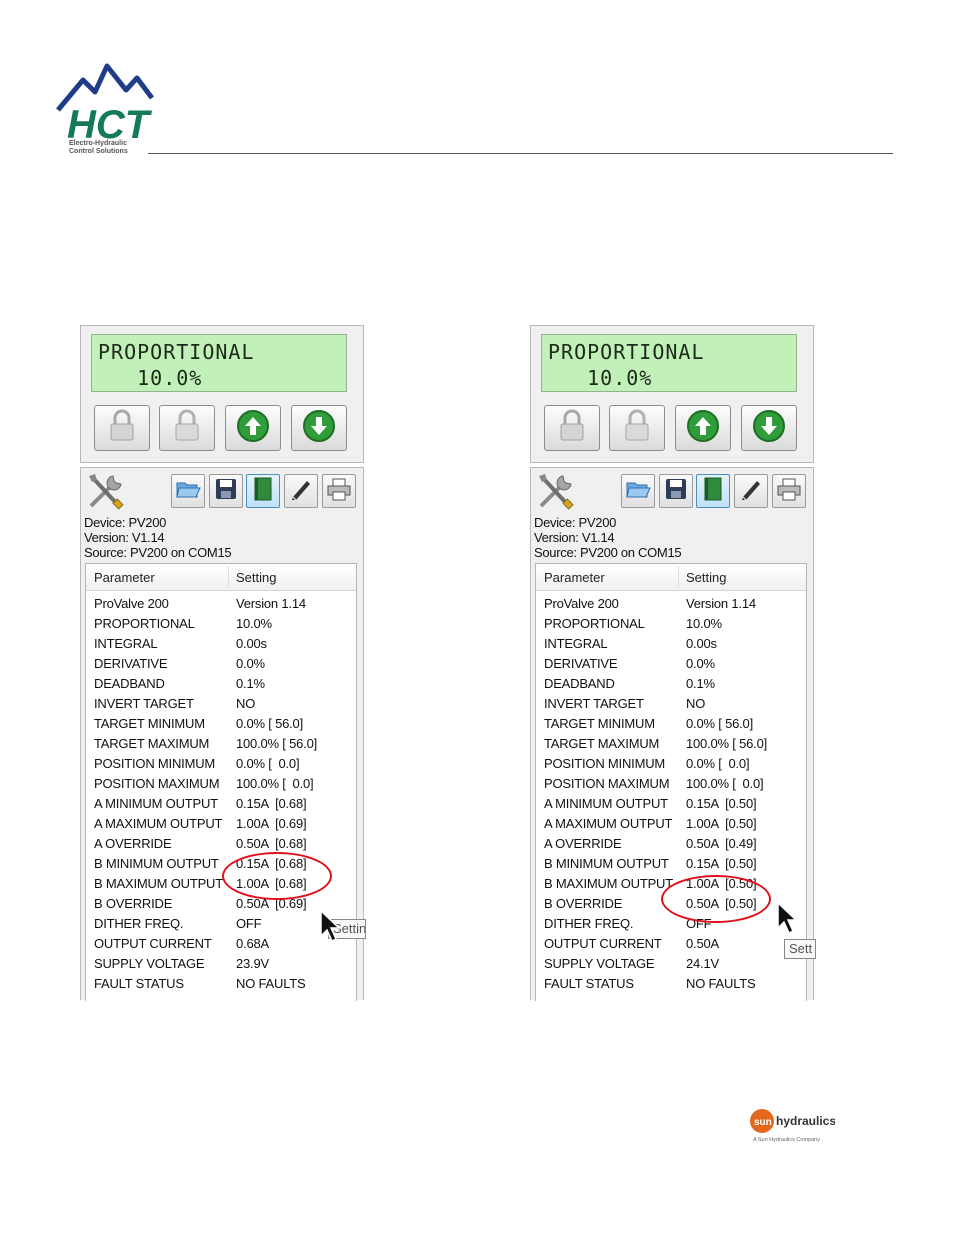  I want to click on parameter-name: TARGET MAXIMUM, so click(152, 743).